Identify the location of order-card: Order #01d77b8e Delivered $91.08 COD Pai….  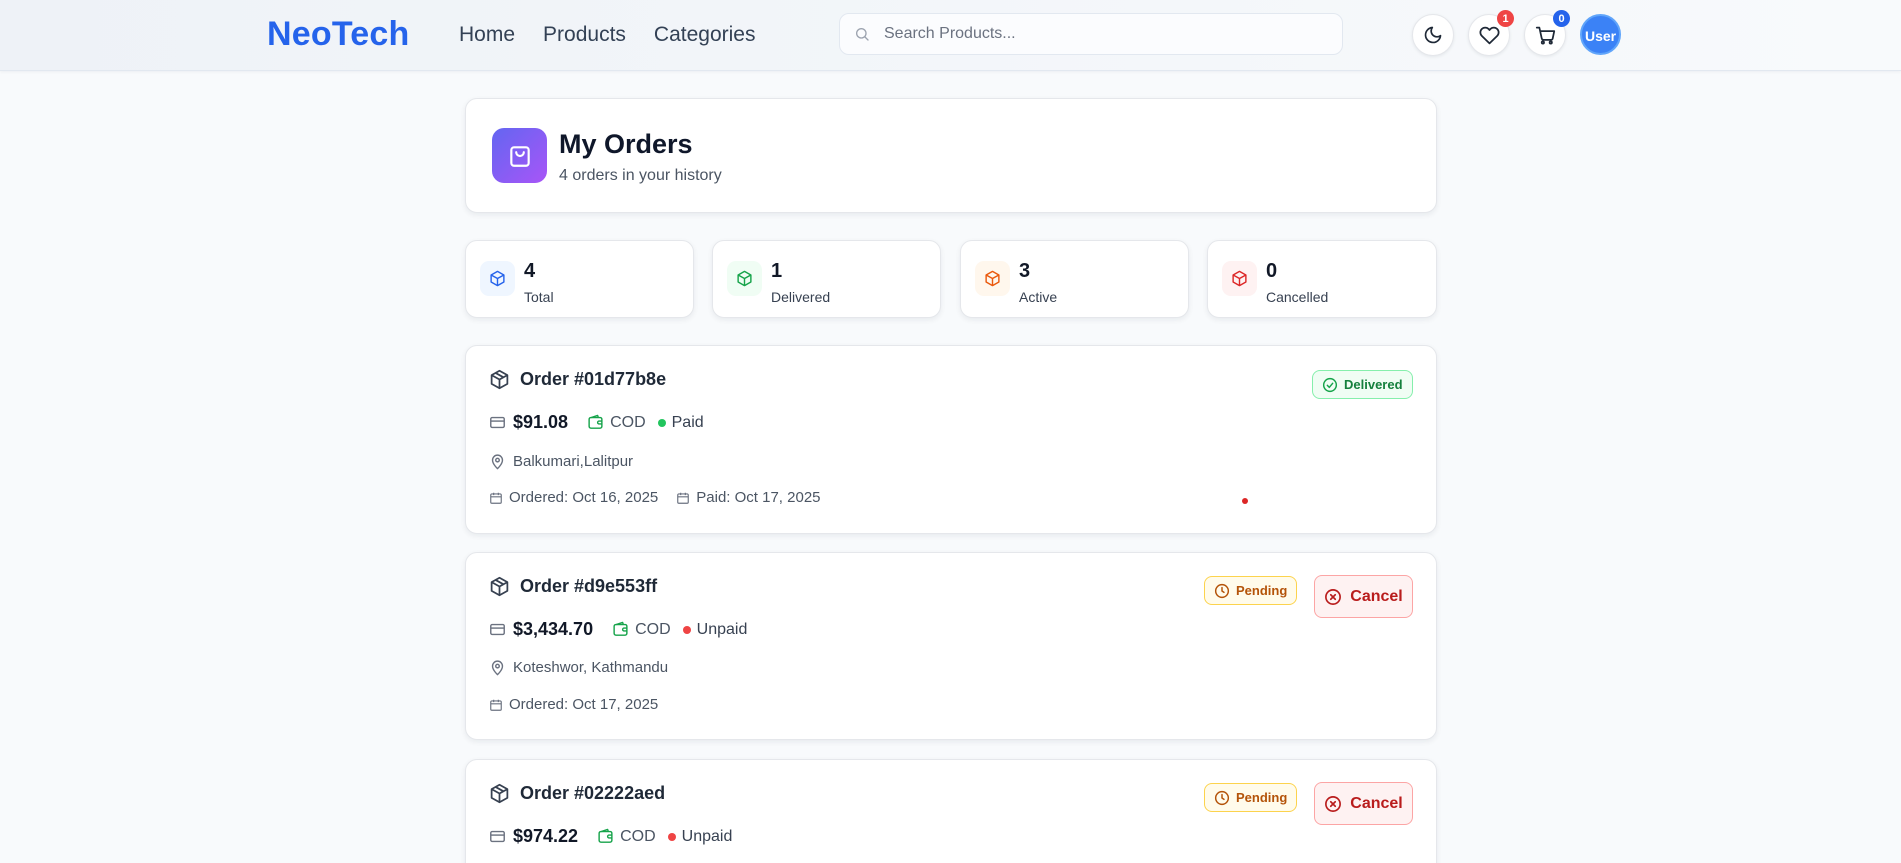
(951, 439).